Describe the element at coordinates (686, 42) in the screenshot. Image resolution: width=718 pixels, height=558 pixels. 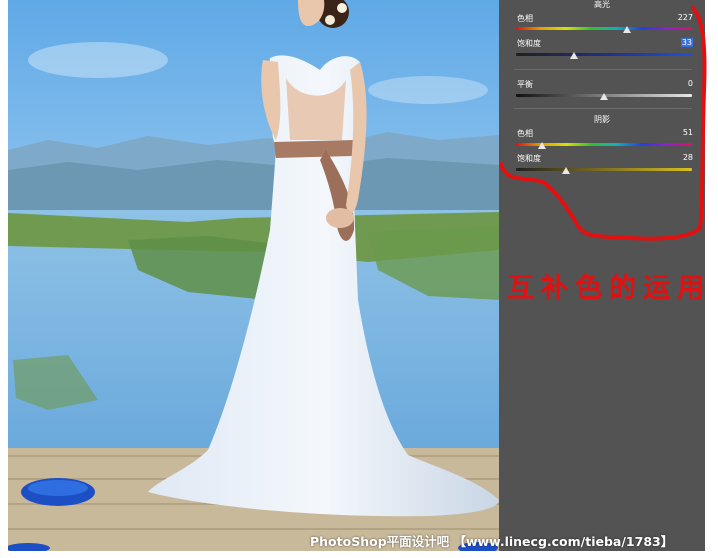
I see `highlights-saturation-value: 33` at that location.